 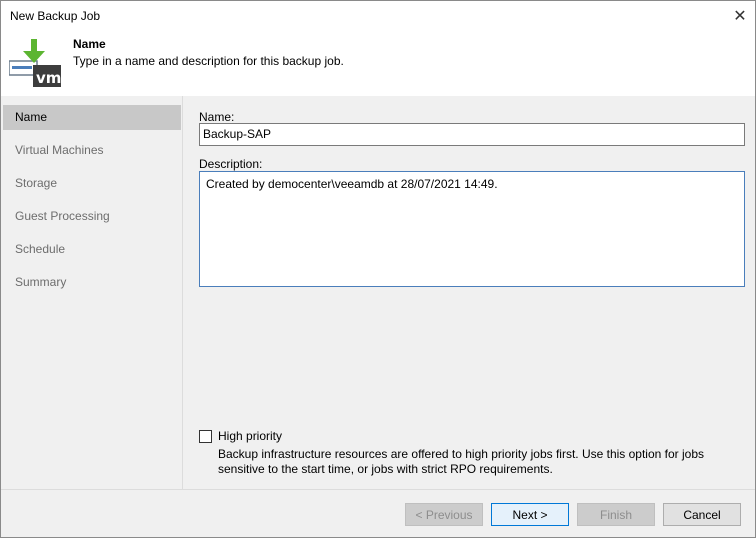 I want to click on high-priority-checkbox, so click(x=205, y=436).